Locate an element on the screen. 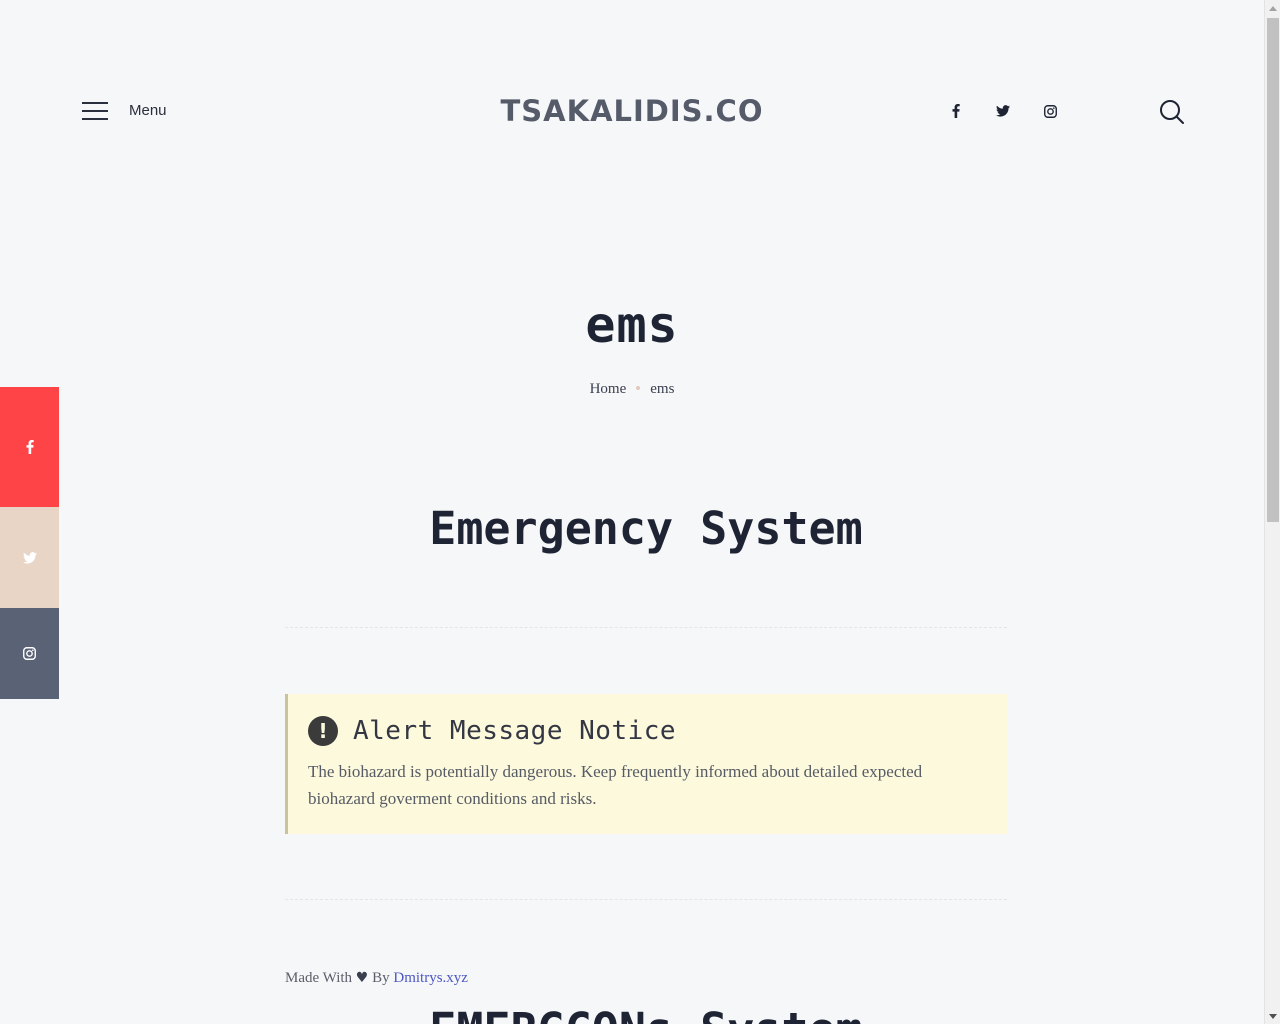 This screenshot has width=1280, height=1024. credits-by: By is located at coordinates (381, 978).